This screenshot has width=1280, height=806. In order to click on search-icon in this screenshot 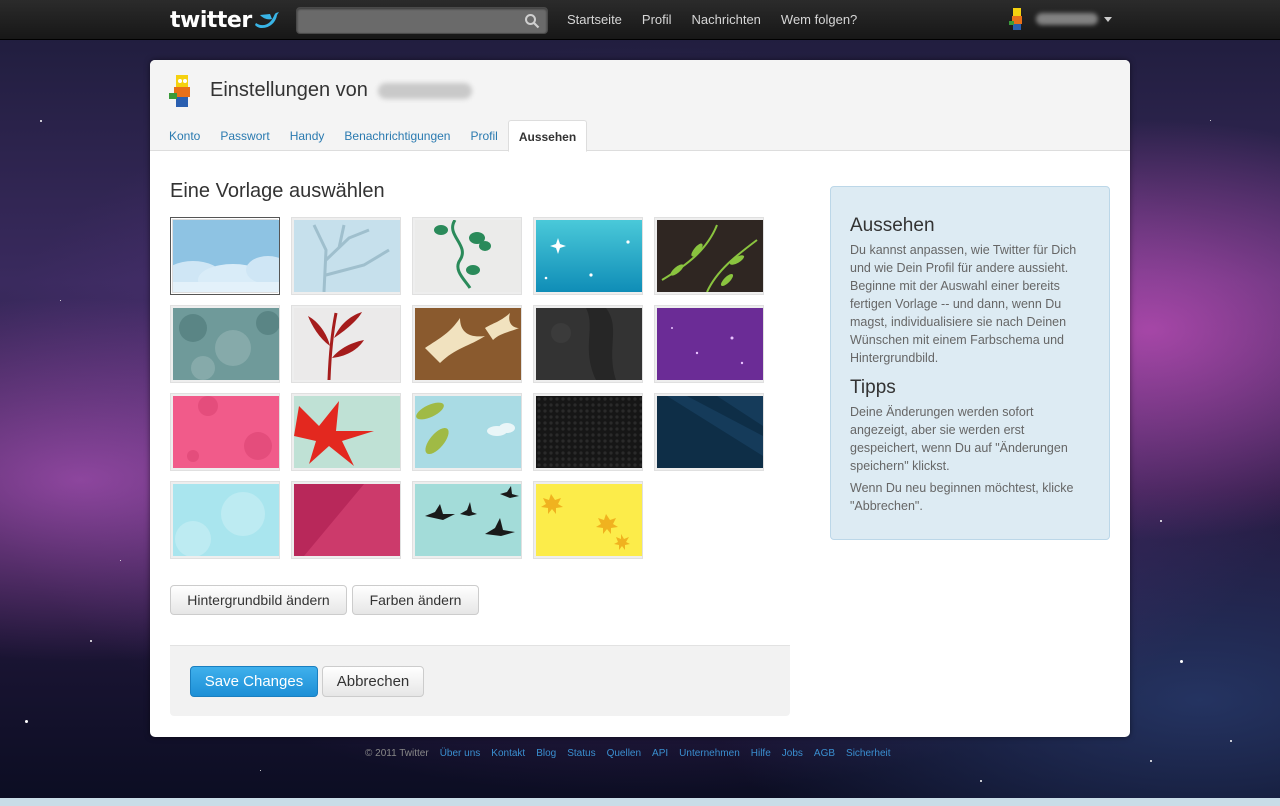, I will do `click(532, 21)`.